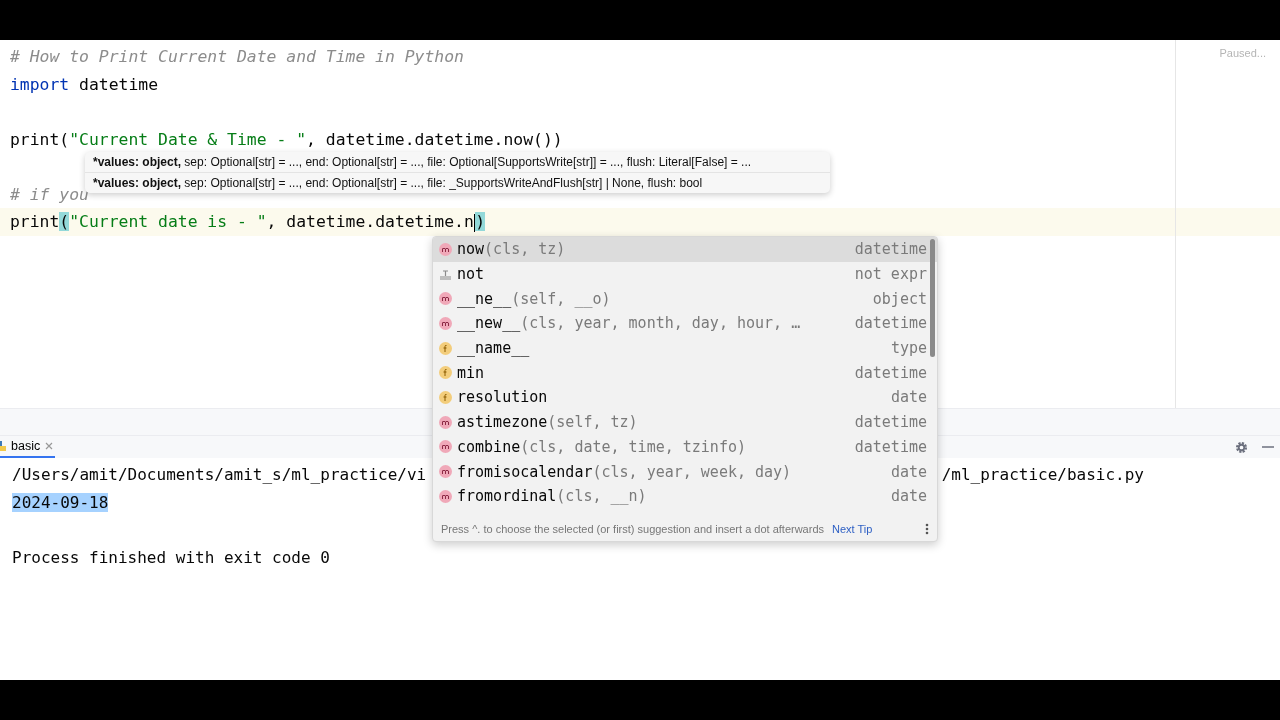 The width and height of the screenshot is (1280, 720). Describe the element at coordinates (633, 529) in the screenshot. I see `hint-text: Press ^. to choose the selected (or first) suggestion and insert a dot afterwards` at that location.